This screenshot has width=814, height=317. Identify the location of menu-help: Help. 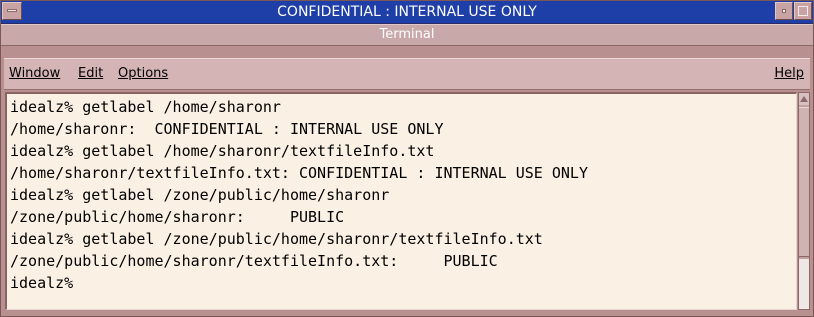
(789, 74).